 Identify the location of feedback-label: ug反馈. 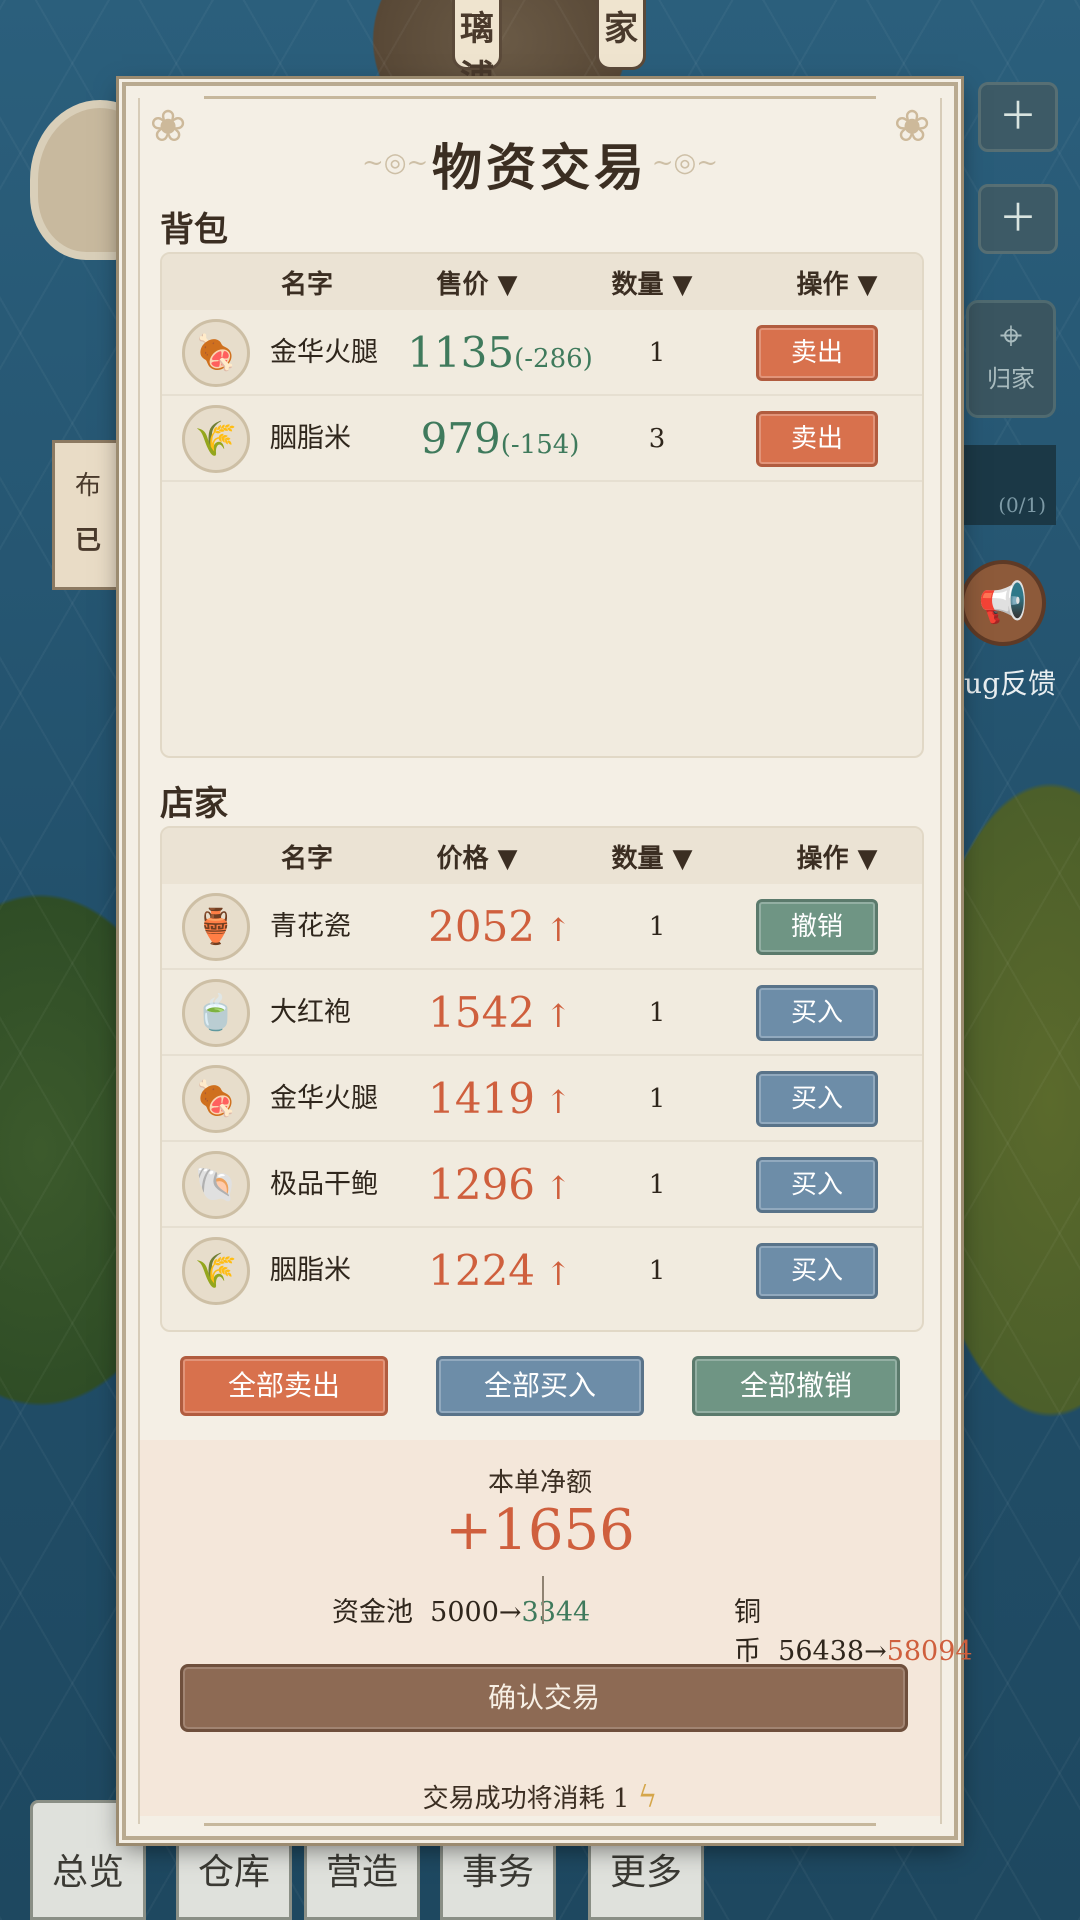
(1010, 683).